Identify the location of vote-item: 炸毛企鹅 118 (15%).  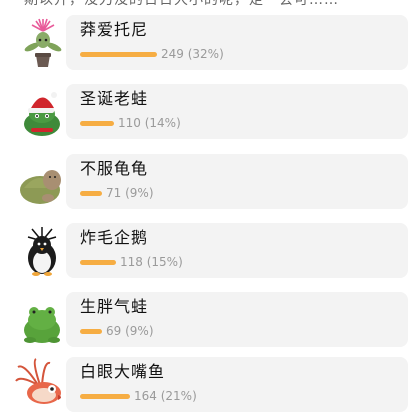
(208, 250).